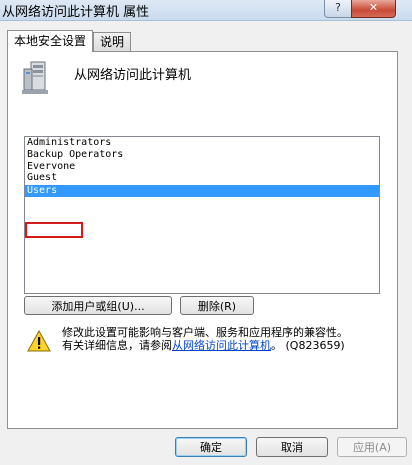 The width and height of the screenshot is (412, 465). Describe the element at coordinates (217, 305) in the screenshot. I see `remove-button: 删除(R)` at that location.